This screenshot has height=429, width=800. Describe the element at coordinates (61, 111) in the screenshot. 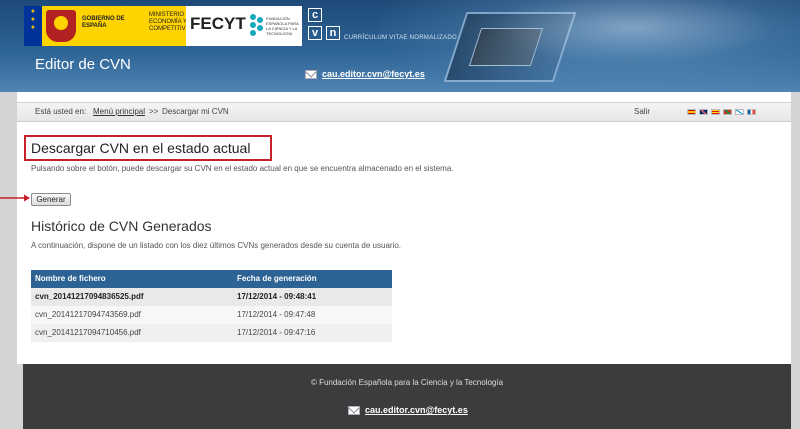

I see `breadcrumb-prefix: Está usted en:` at that location.